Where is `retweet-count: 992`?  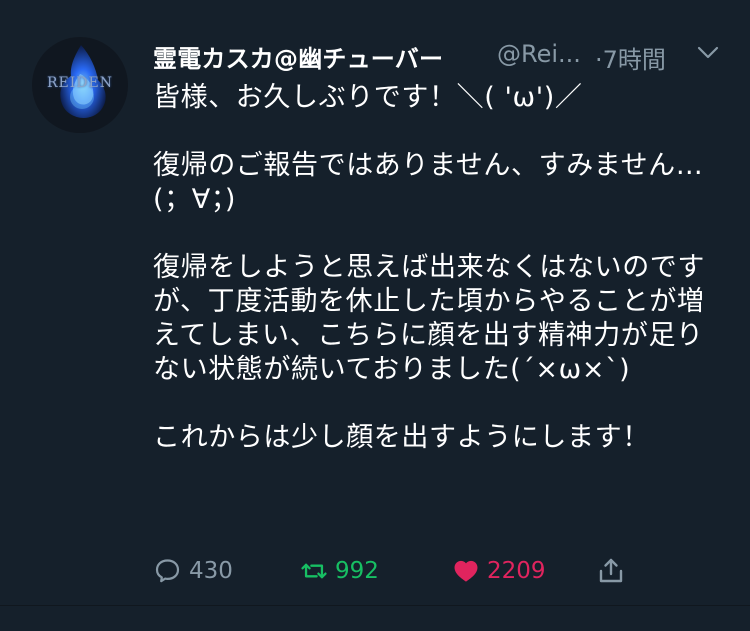
retweet-count: 992 is located at coordinates (357, 570).